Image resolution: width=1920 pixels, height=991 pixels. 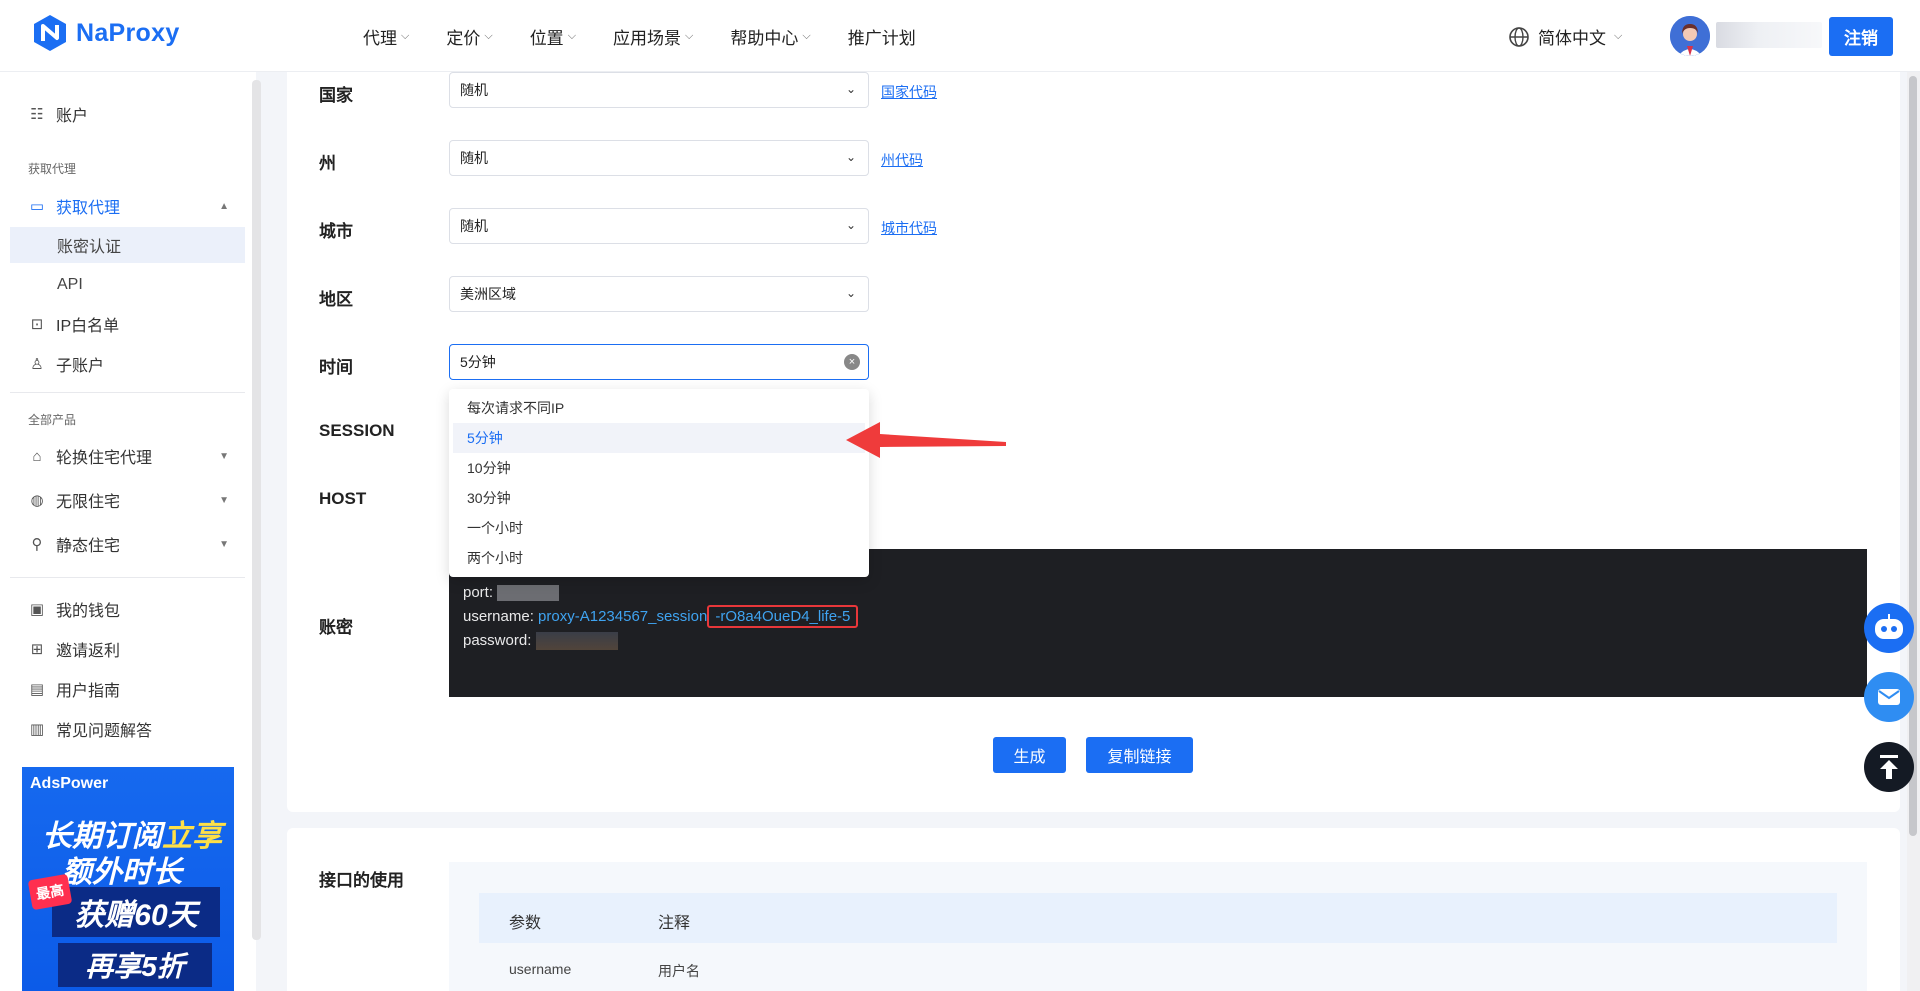 I want to click on column-header-note: 注释, so click(x=674, y=923).